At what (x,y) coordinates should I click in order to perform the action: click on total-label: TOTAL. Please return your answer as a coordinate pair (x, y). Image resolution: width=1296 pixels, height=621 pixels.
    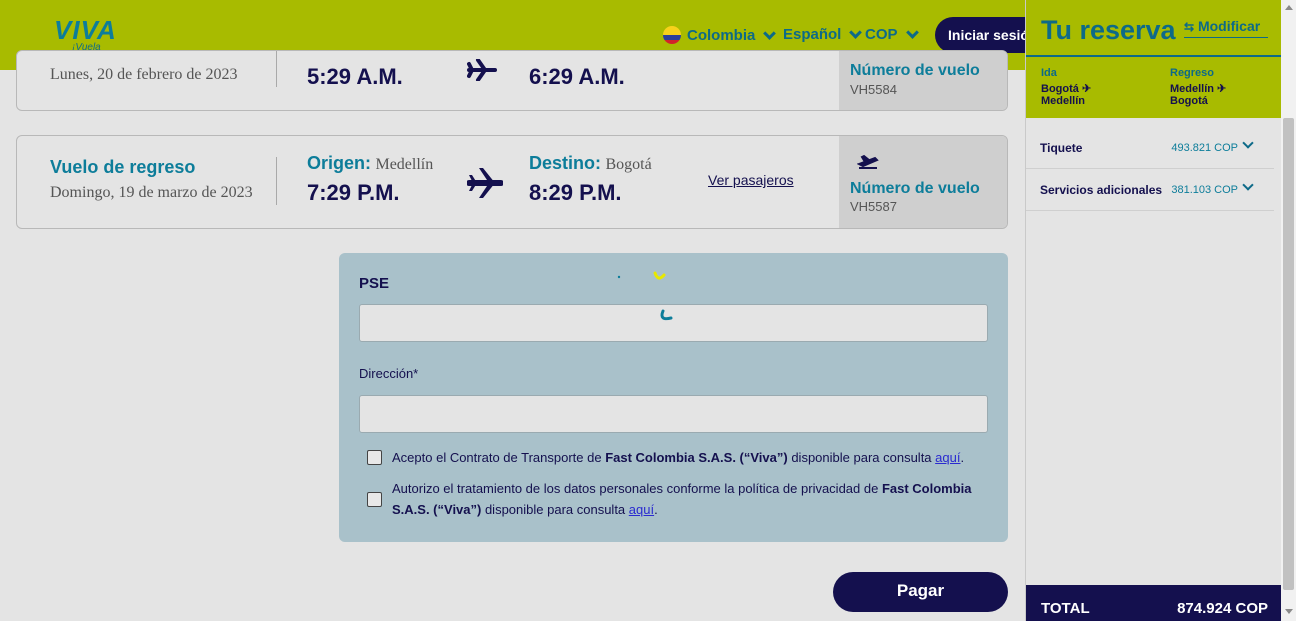
    Looking at the image, I should click on (1065, 608).